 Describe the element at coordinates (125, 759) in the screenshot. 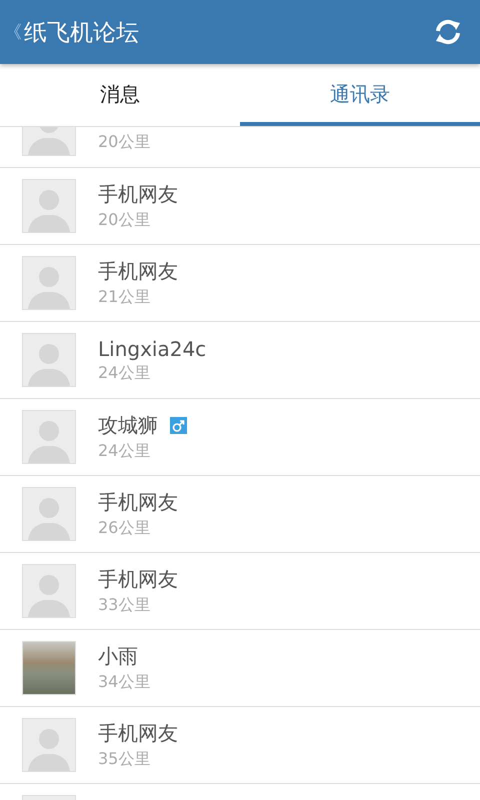

I see `distance-text: 35公里` at that location.